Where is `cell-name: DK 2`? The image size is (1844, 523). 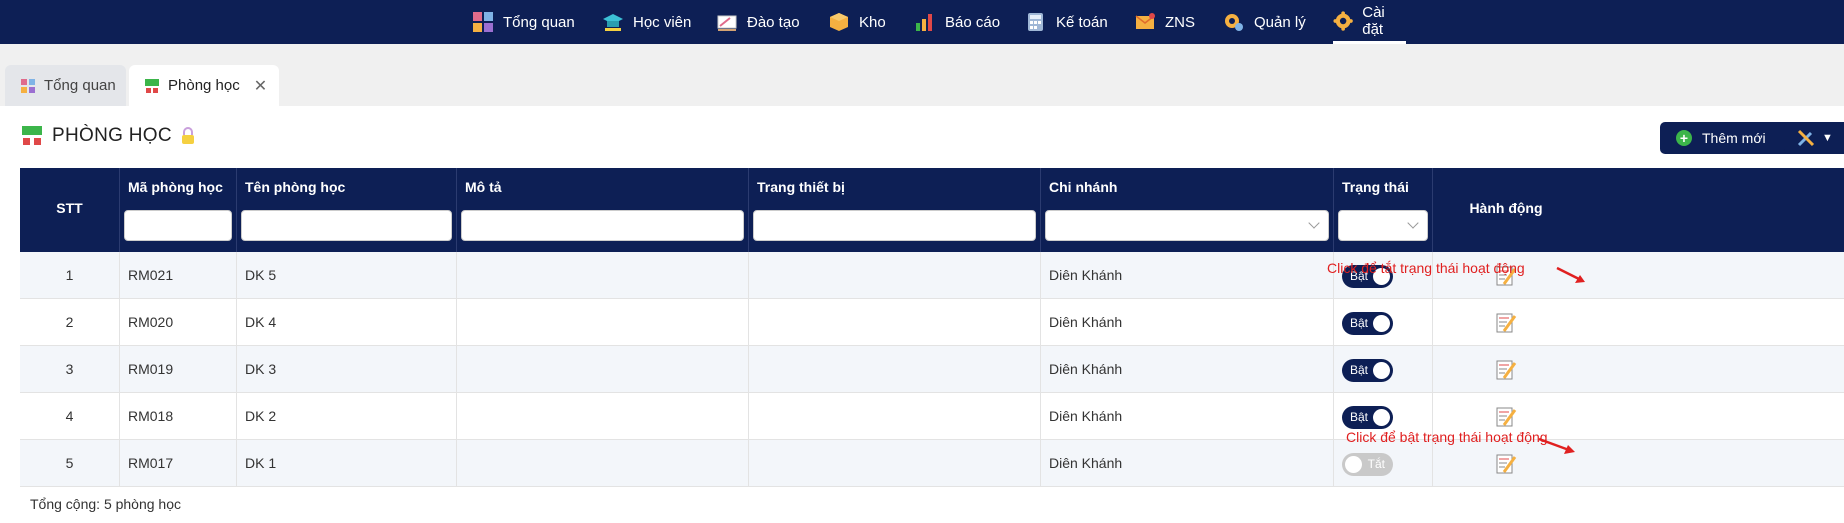 cell-name: DK 2 is located at coordinates (347, 416).